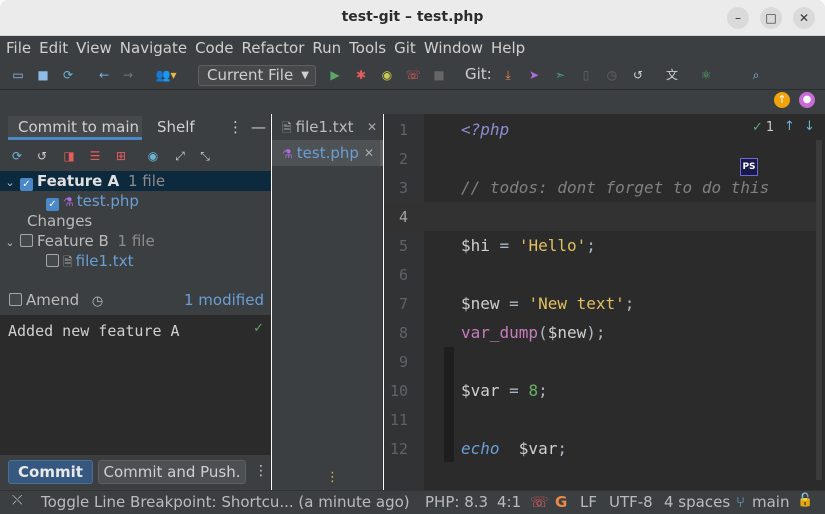 The width and height of the screenshot is (825, 514). What do you see at coordinates (205, 156) in the screenshot?
I see `collapse-all-icon: ⤡` at bounding box center [205, 156].